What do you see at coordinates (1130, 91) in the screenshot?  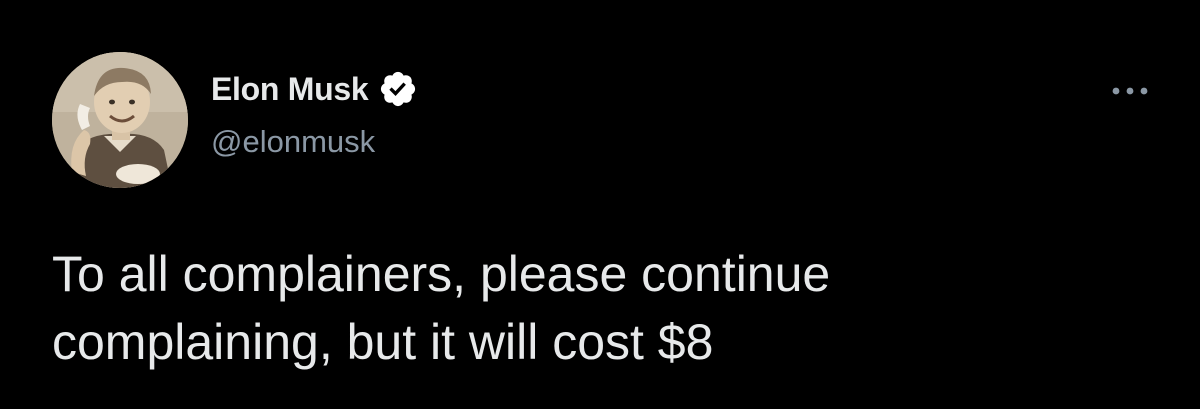 I see `more-options-icon` at bounding box center [1130, 91].